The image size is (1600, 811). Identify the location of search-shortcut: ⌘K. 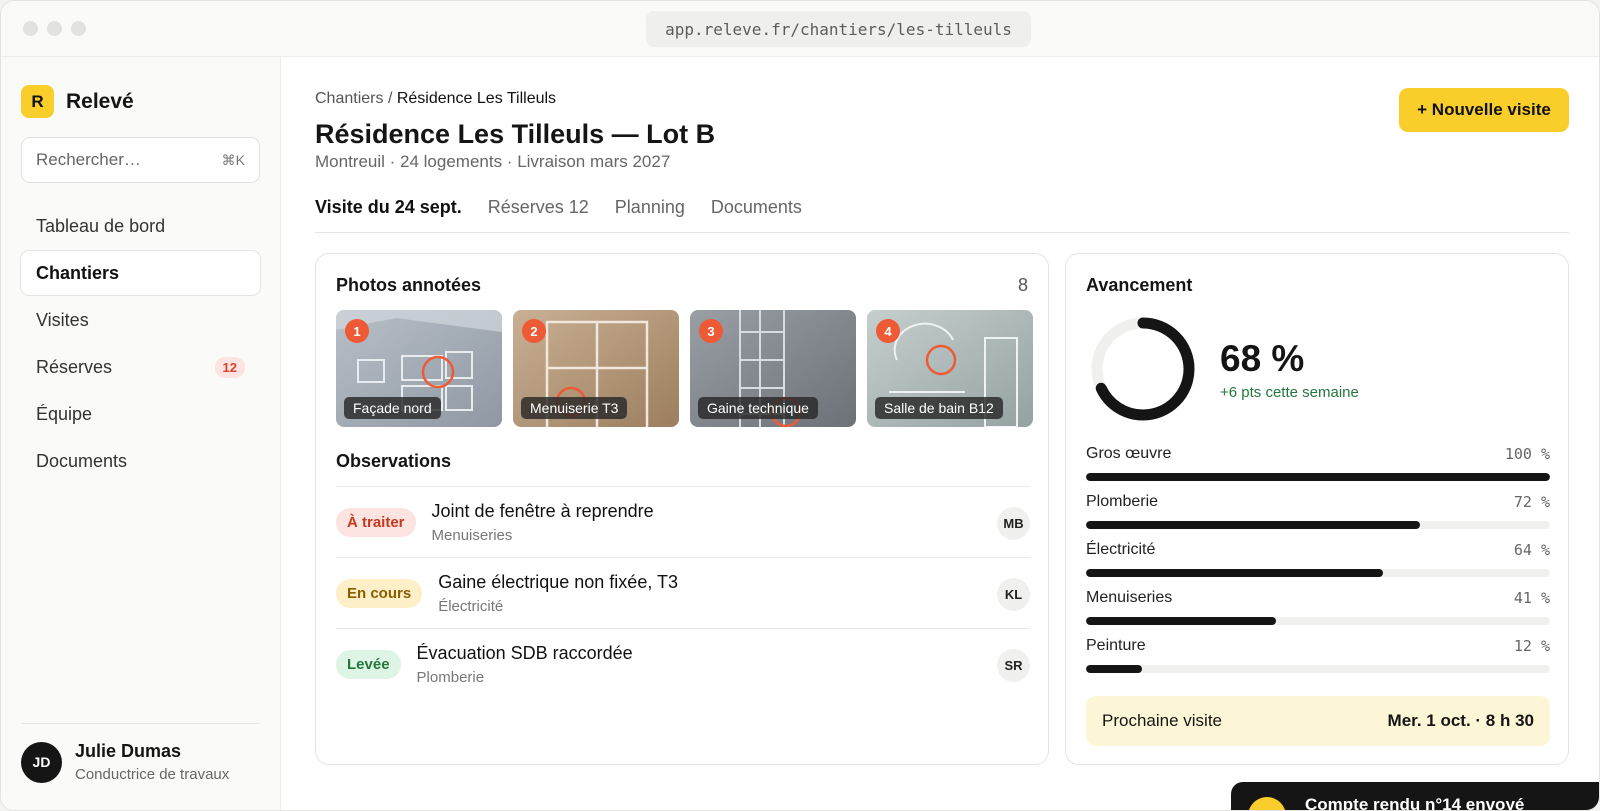
(233, 159).